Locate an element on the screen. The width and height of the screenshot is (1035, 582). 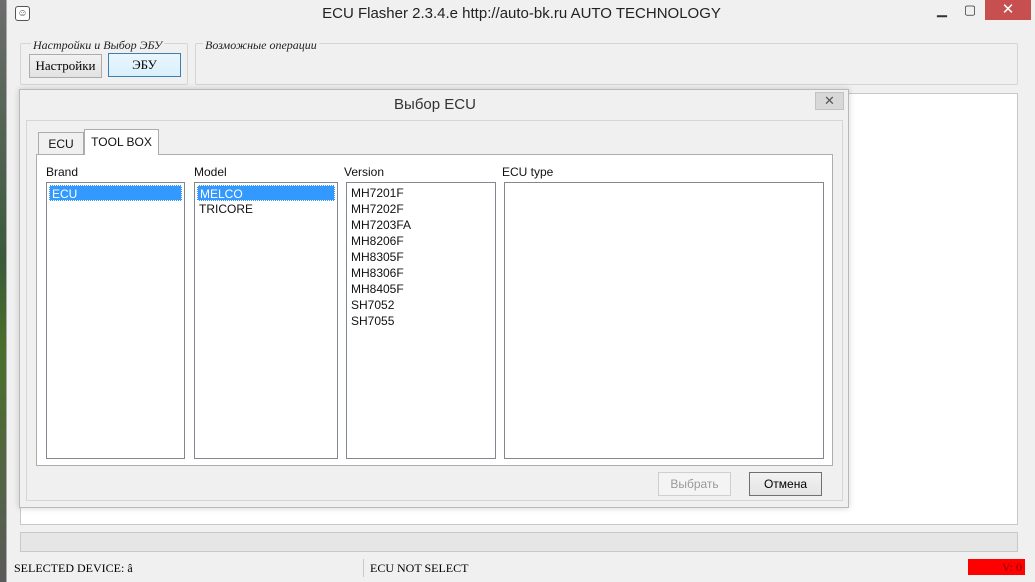
list-item: SH7052 is located at coordinates (421, 305).